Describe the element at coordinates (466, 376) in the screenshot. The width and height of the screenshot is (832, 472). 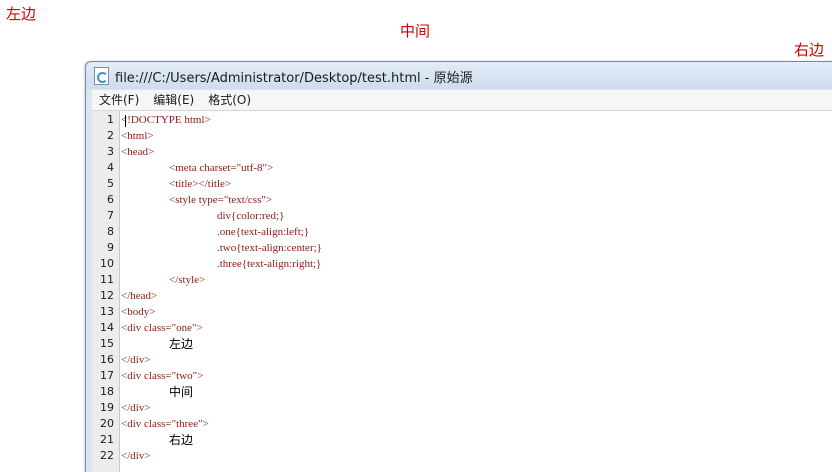
I see `source-line: 17 <div class="two">` at that location.